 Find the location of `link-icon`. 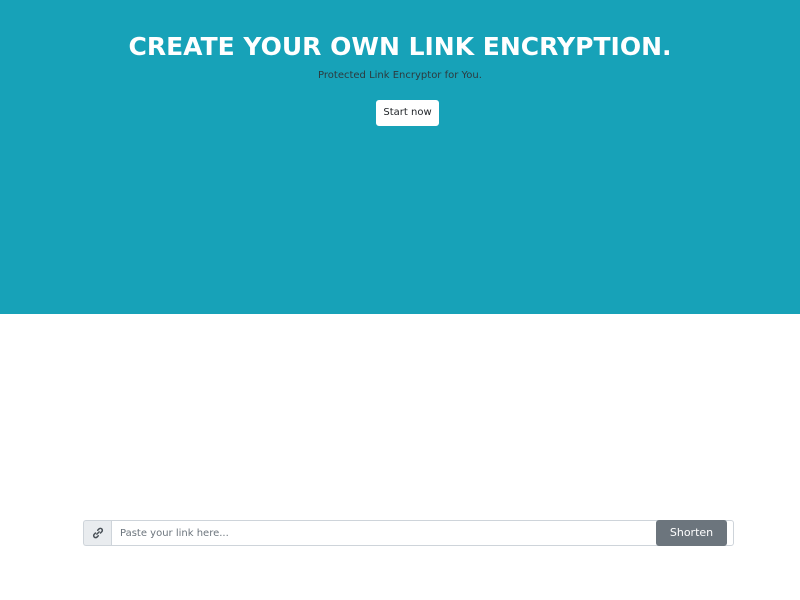

link-icon is located at coordinates (97, 533).